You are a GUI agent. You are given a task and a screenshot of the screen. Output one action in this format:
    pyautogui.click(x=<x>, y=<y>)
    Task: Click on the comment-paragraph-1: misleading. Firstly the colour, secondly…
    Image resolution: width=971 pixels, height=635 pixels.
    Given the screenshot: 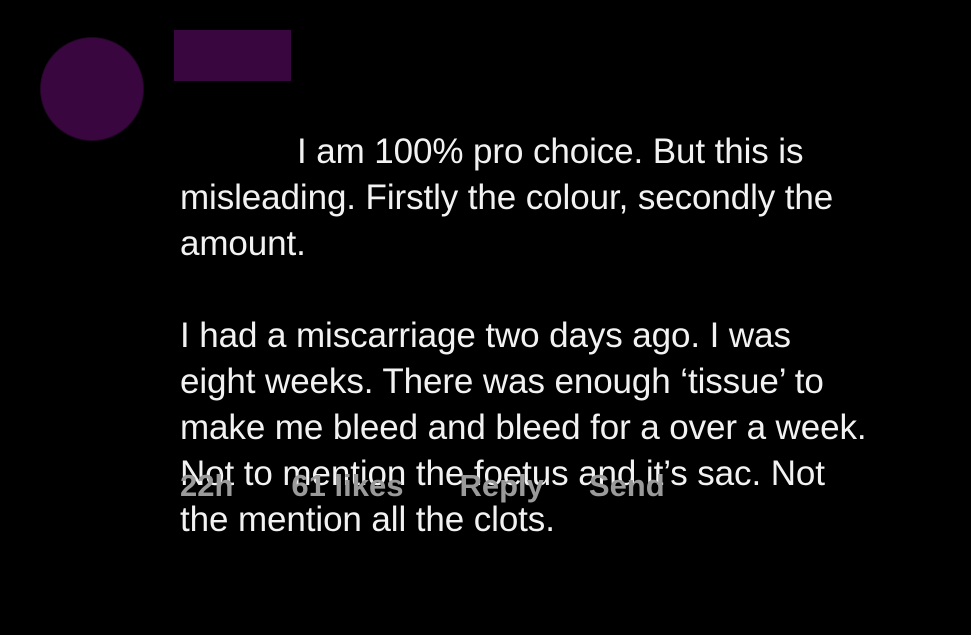 What is the action you would take?
    pyautogui.click(x=507, y=220)
    